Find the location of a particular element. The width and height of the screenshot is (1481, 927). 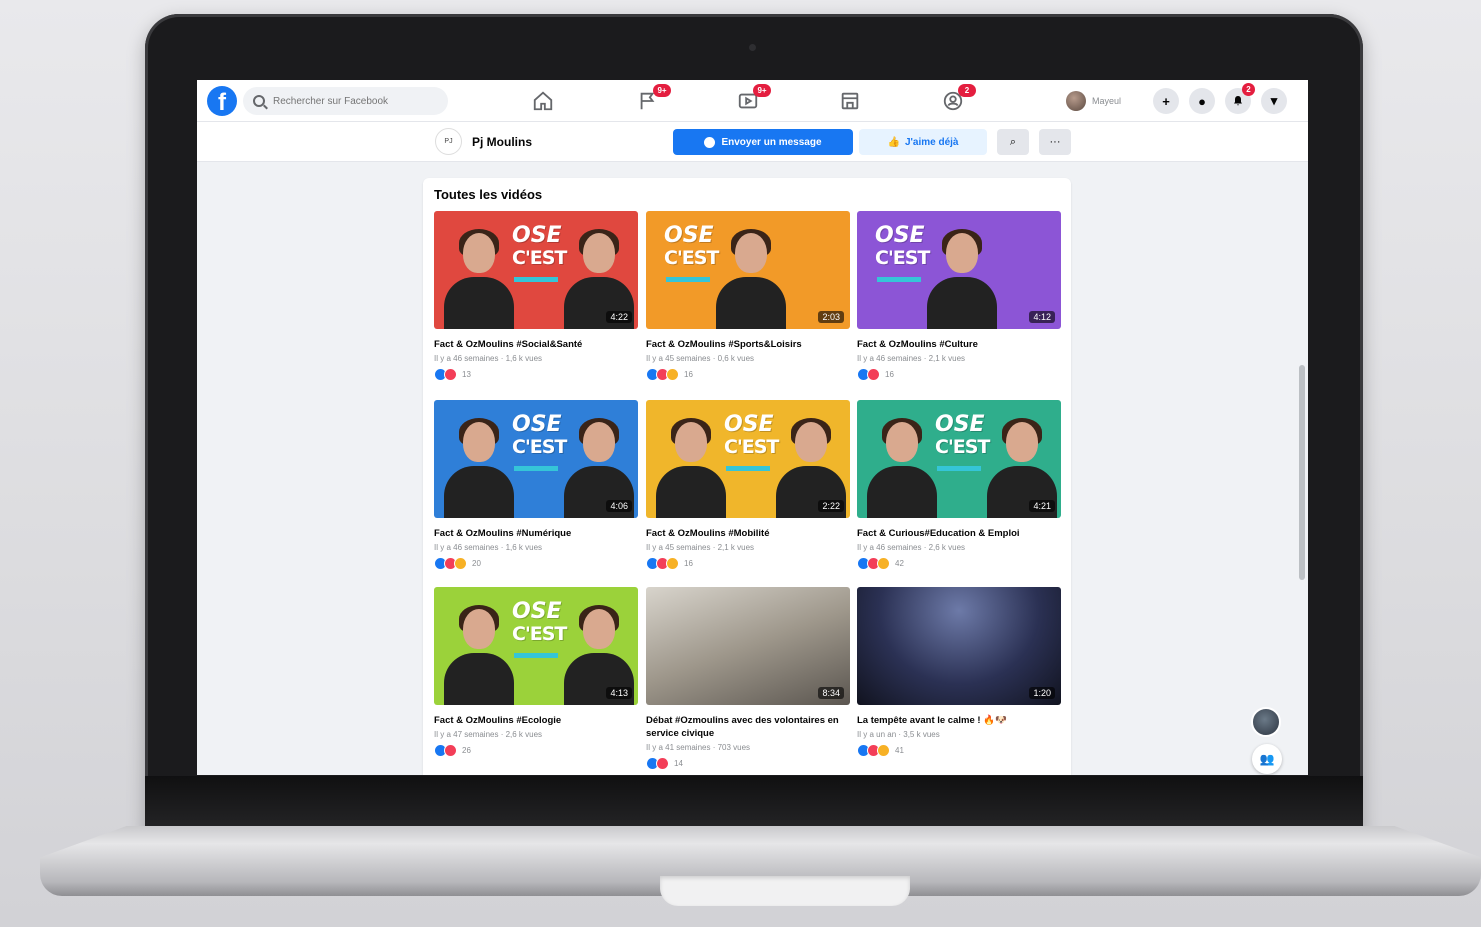

video-meta: Il y a 46 semaines · 2,6 k vues is located at coordinates (911, 547).